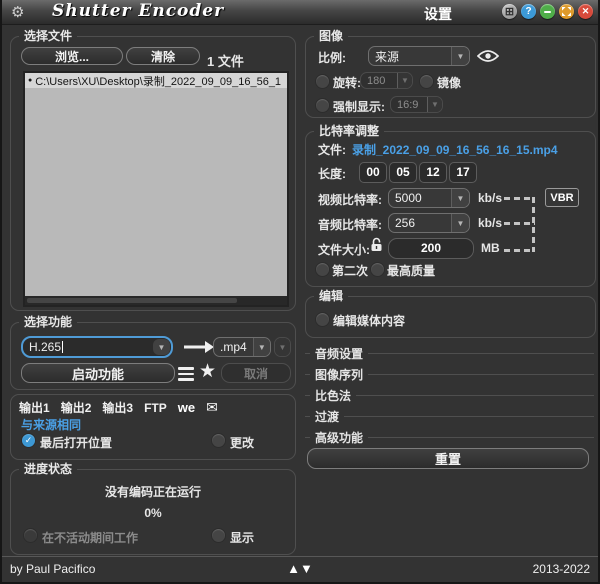 This screenshot has height=584, width=600. What do you see at coordinates (449, 83) in the screenshot?
I see `mirror-label: 镜像` at bounding box center [449, 83].